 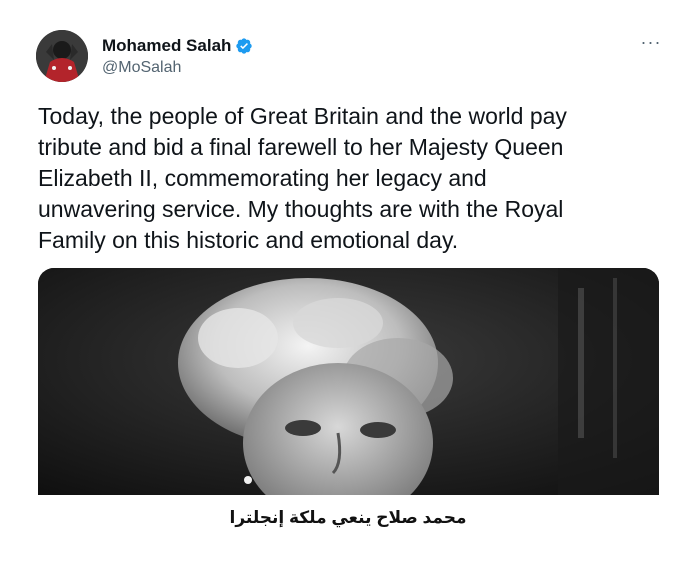 I want to click on more-options-icon: ···, so click(x=651, y=42).